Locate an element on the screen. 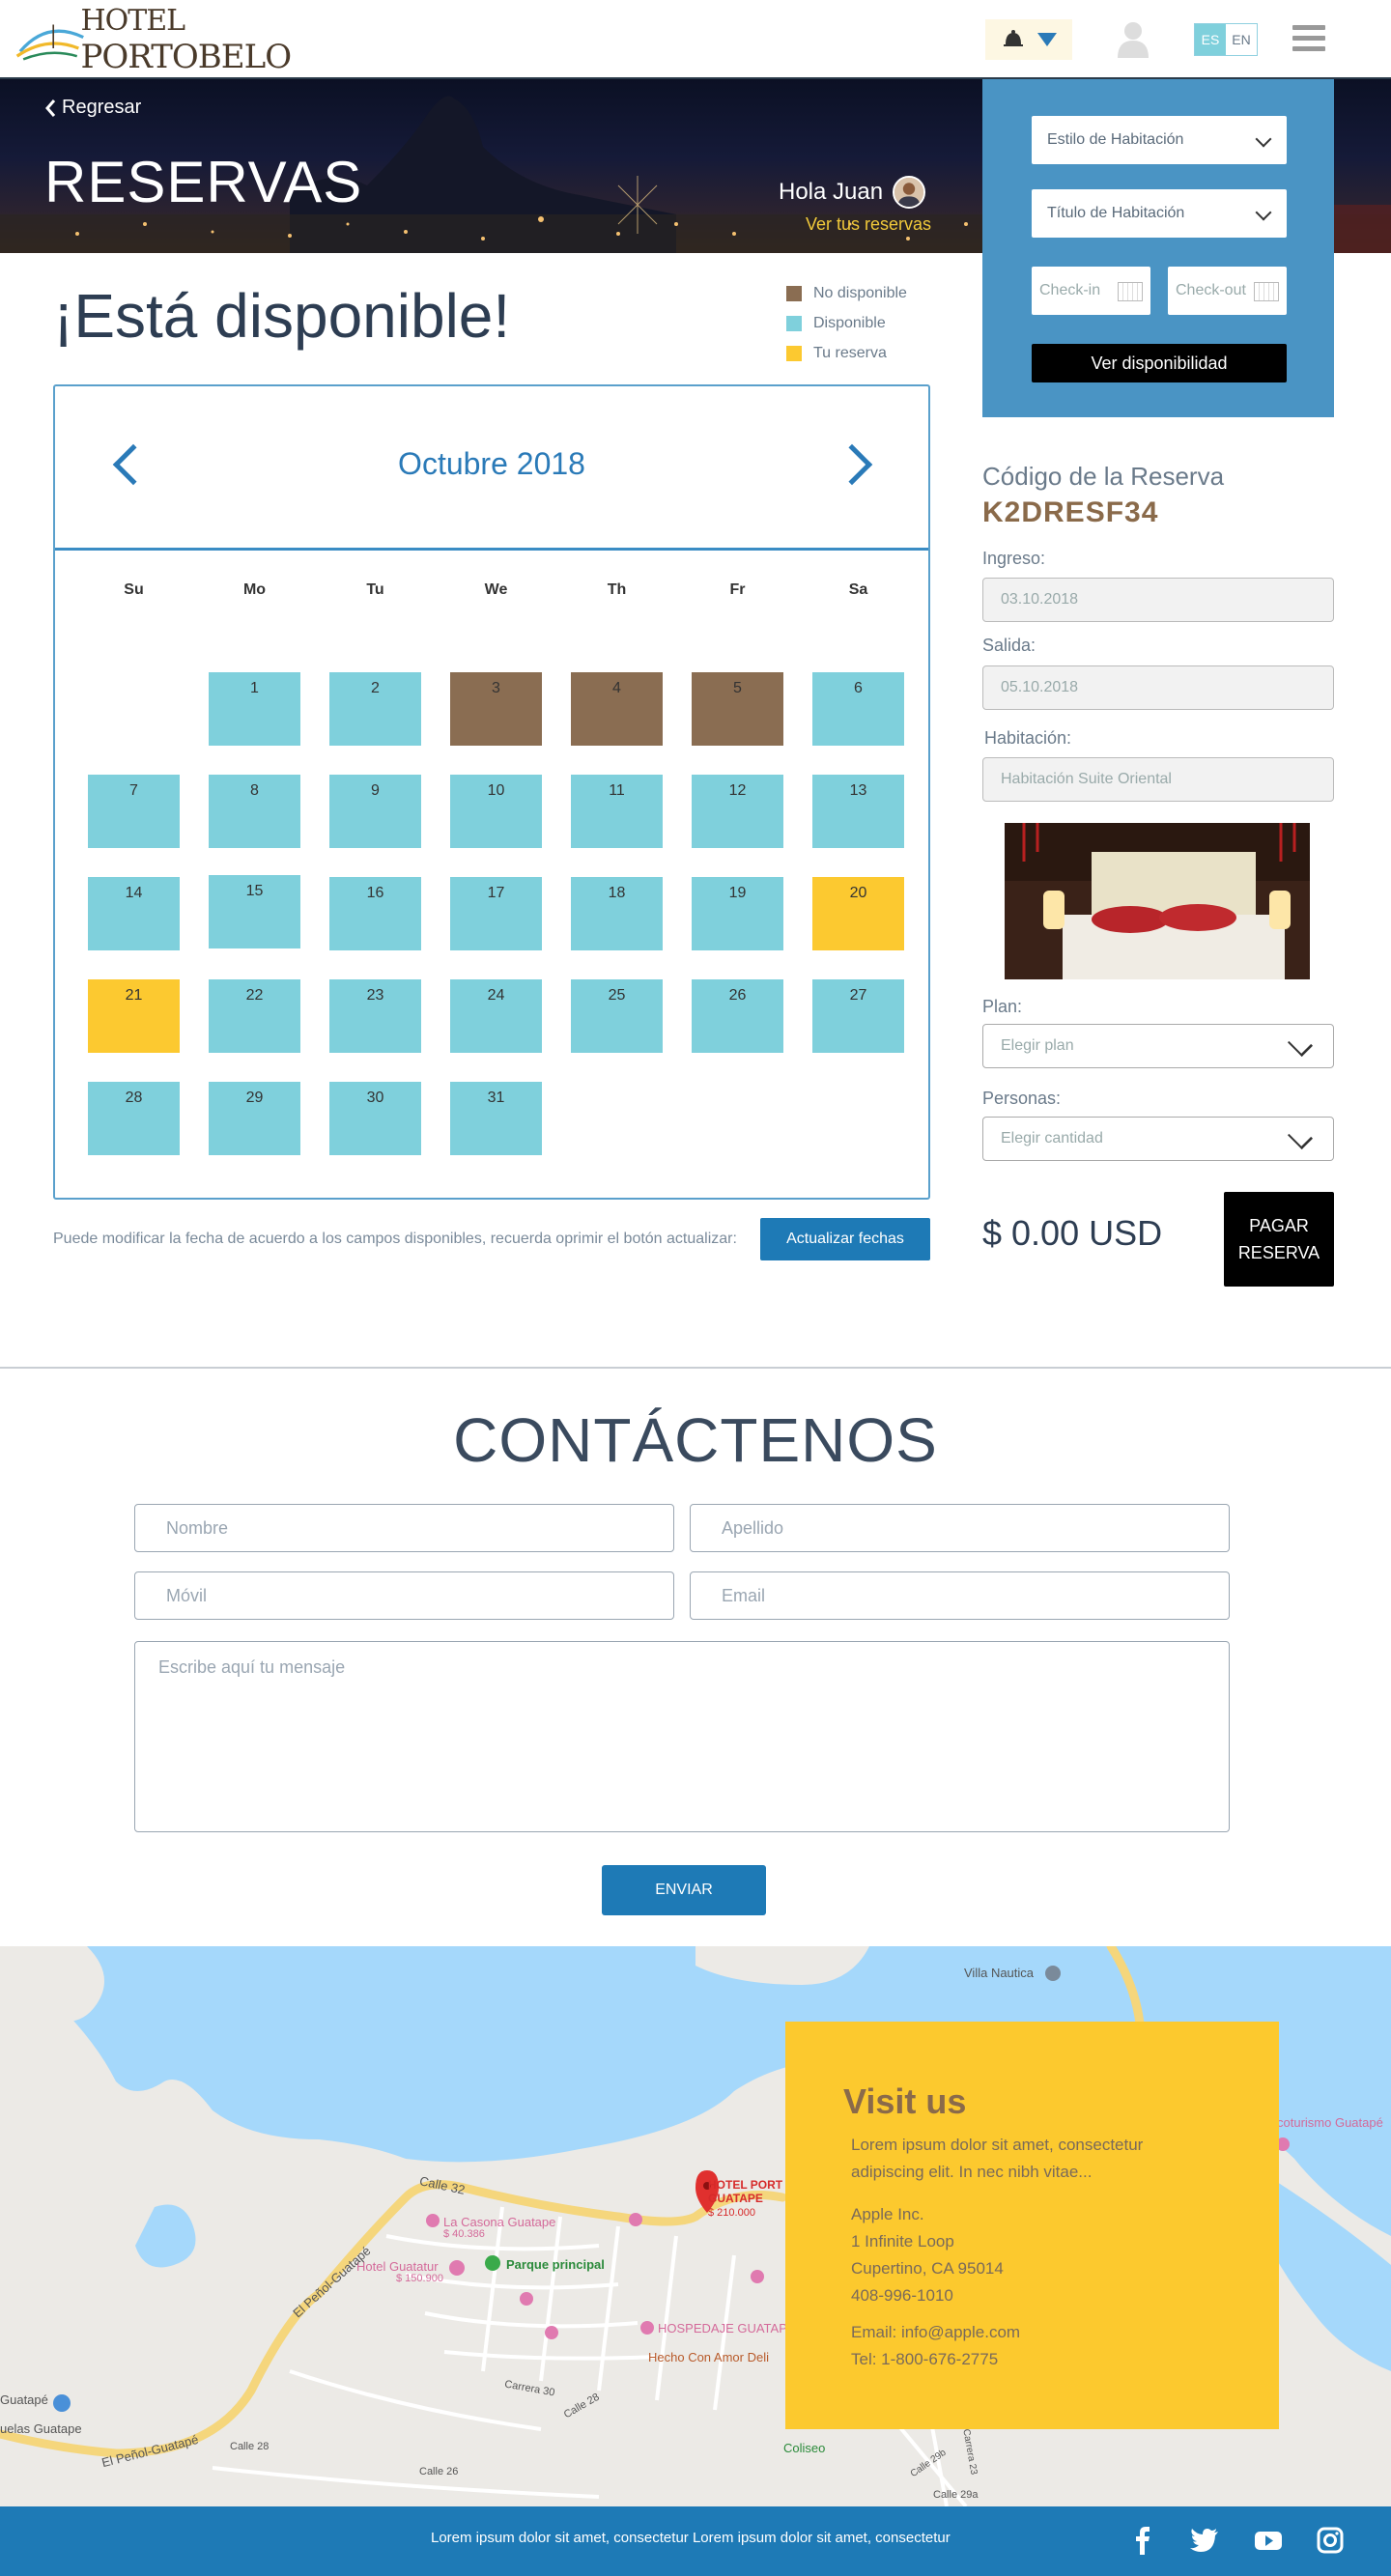  notifications-dropdown is located at coordinates (1029, 39).